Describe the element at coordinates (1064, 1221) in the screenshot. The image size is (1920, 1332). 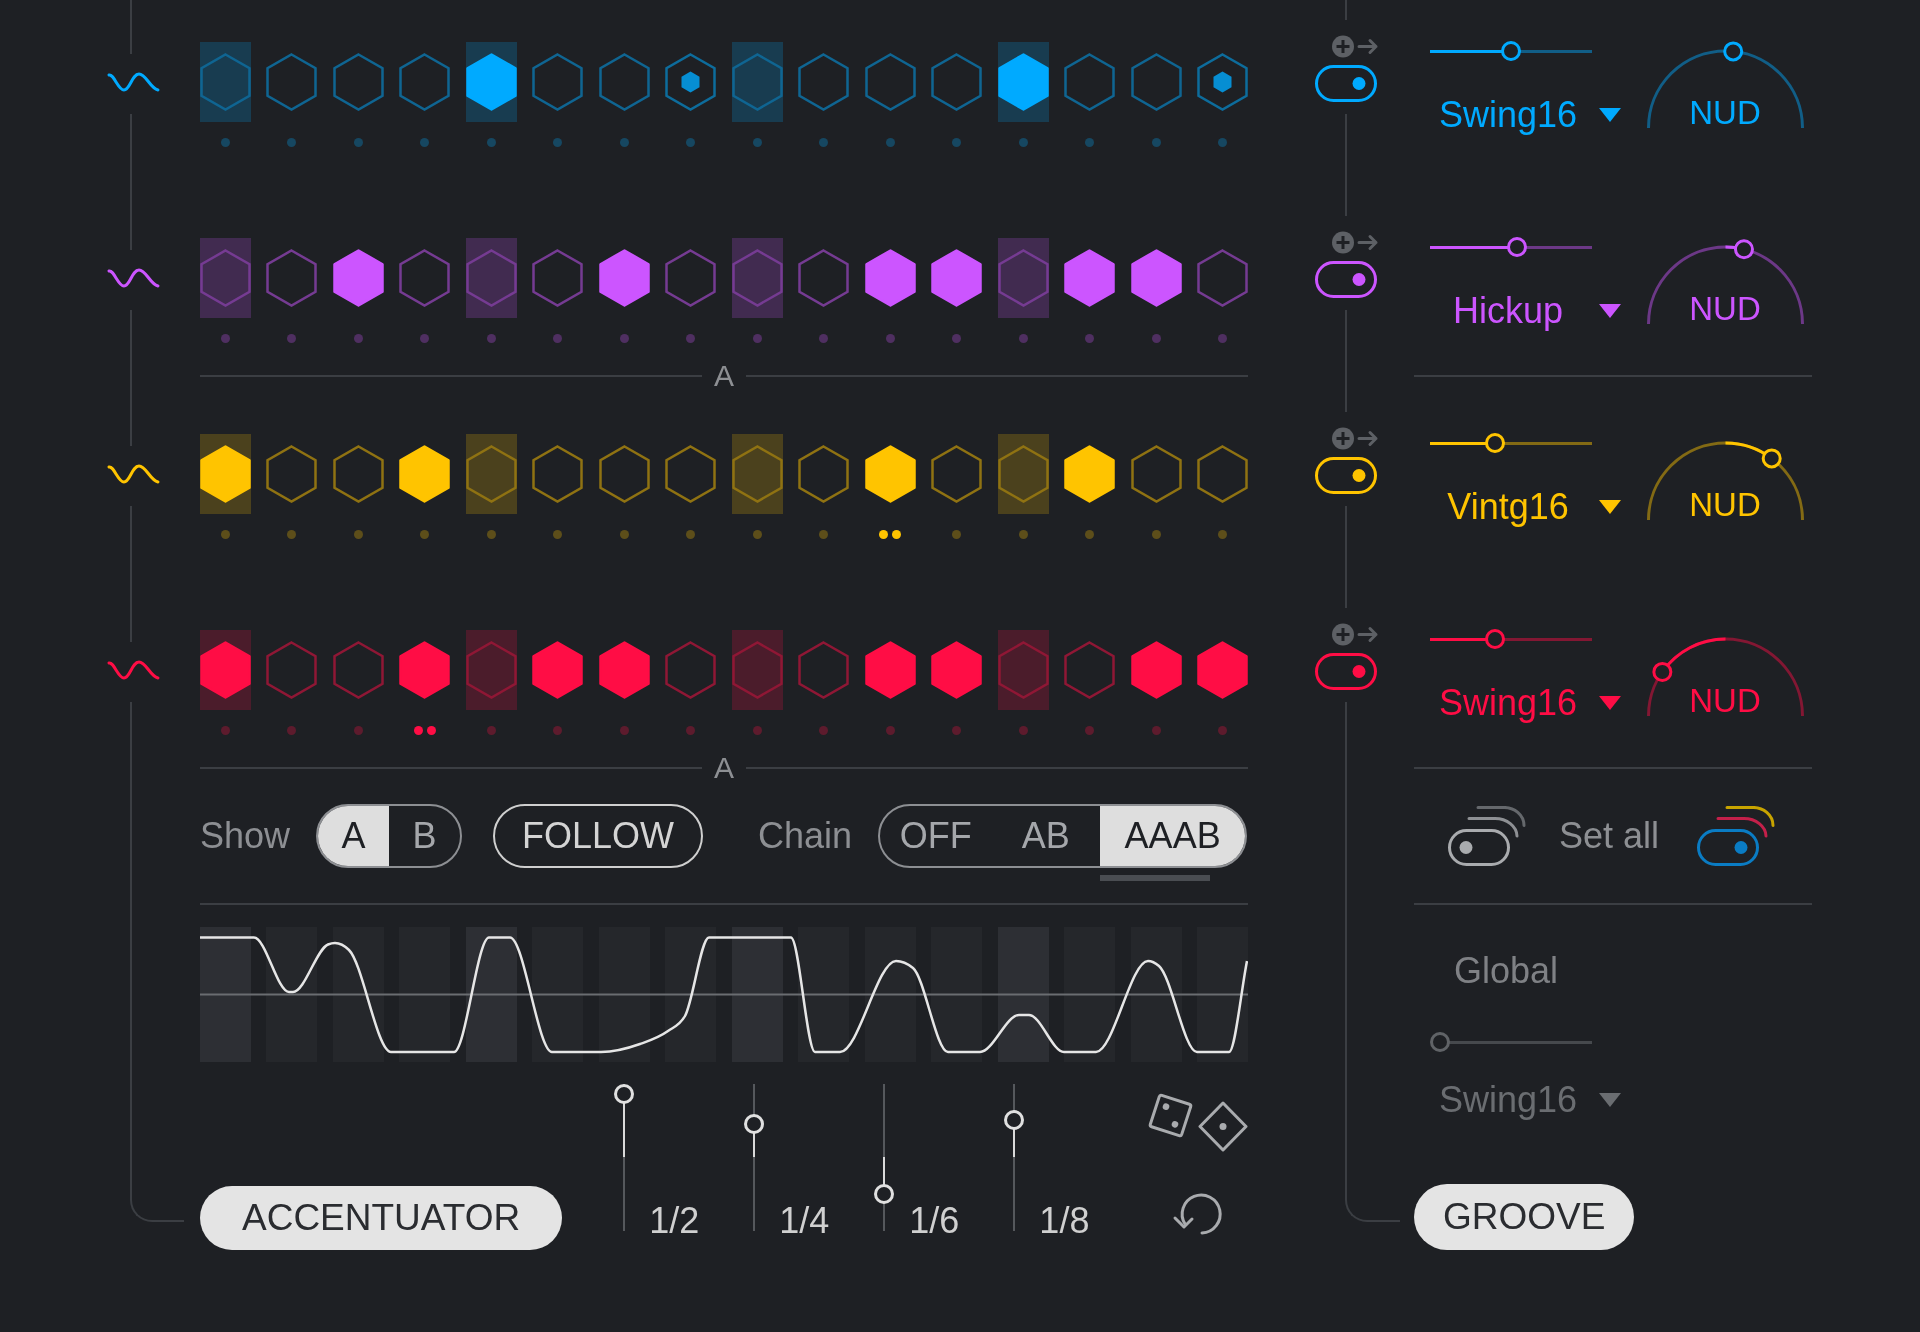
I see `slider-label: 1/8` at that location.